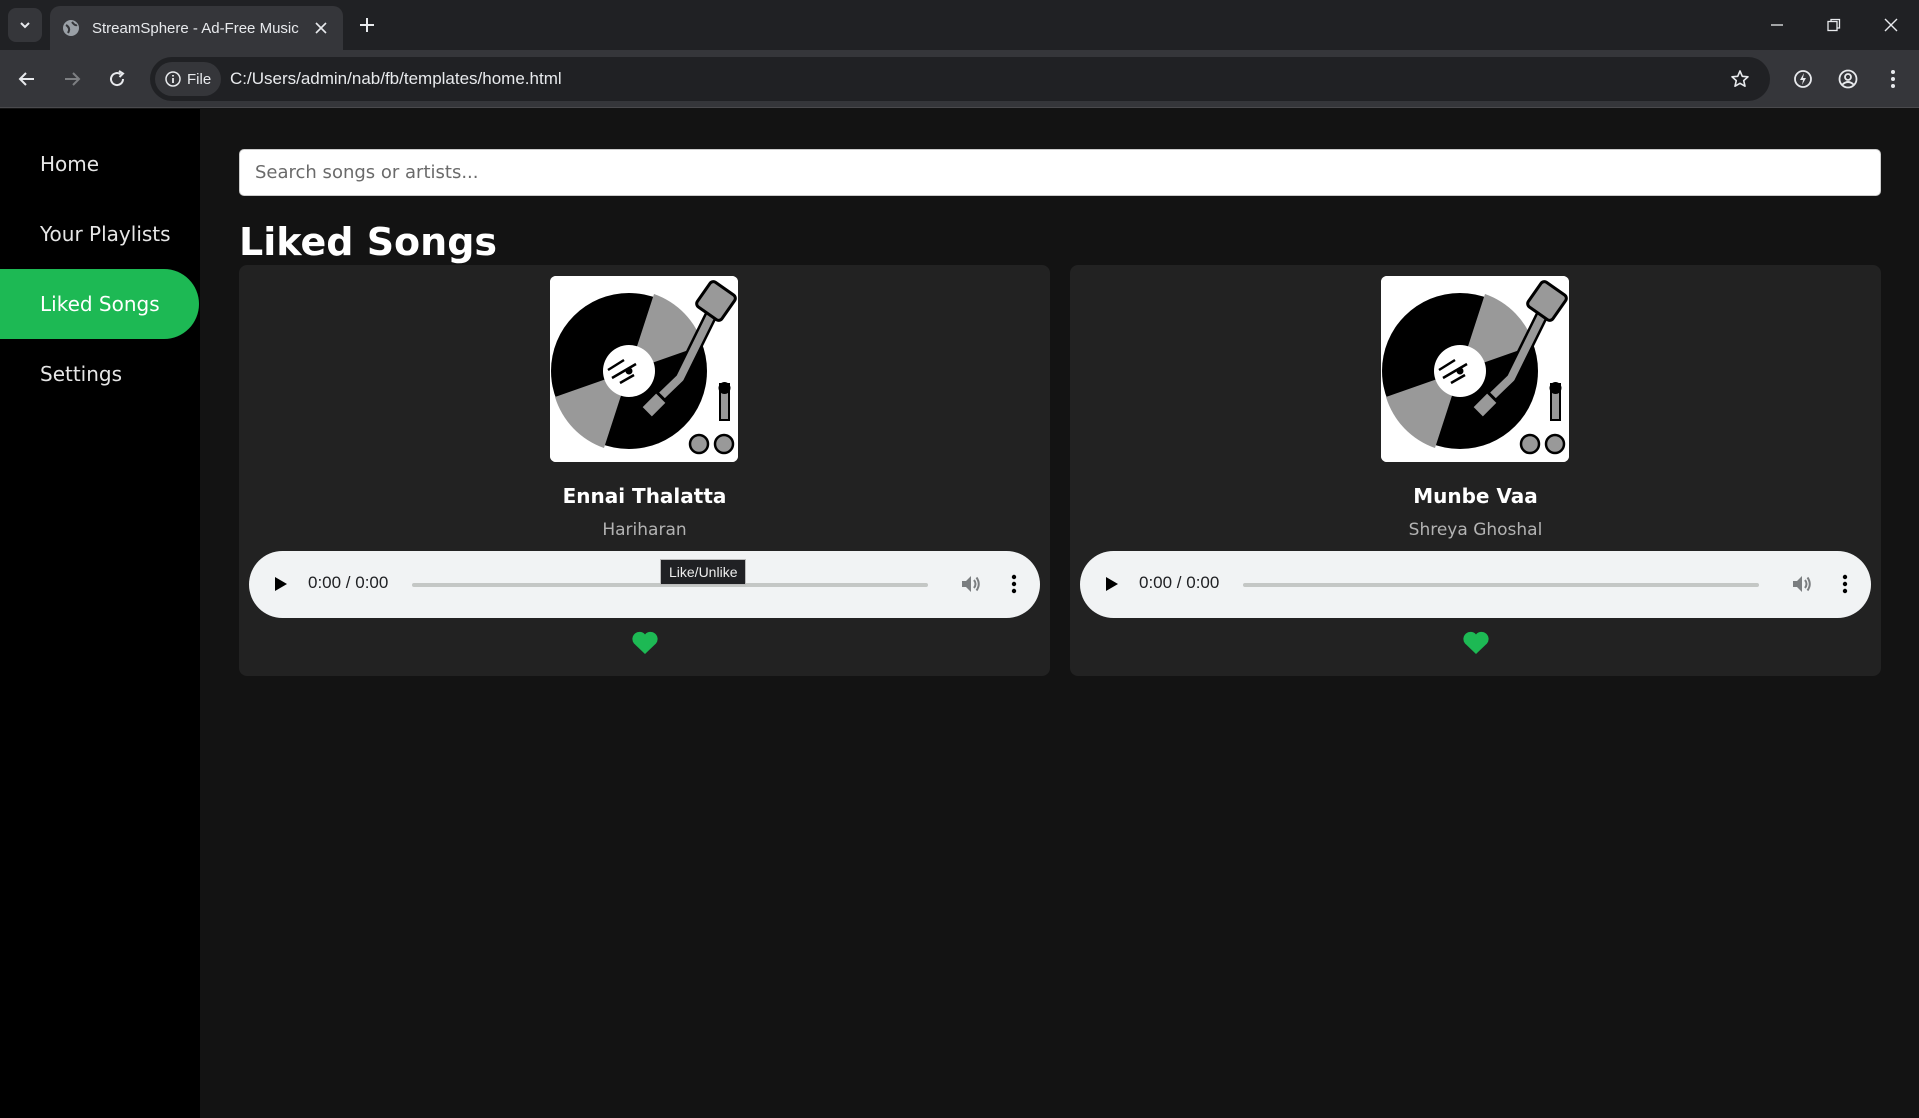  I want to click on new-tab-button, so click(367, 25).